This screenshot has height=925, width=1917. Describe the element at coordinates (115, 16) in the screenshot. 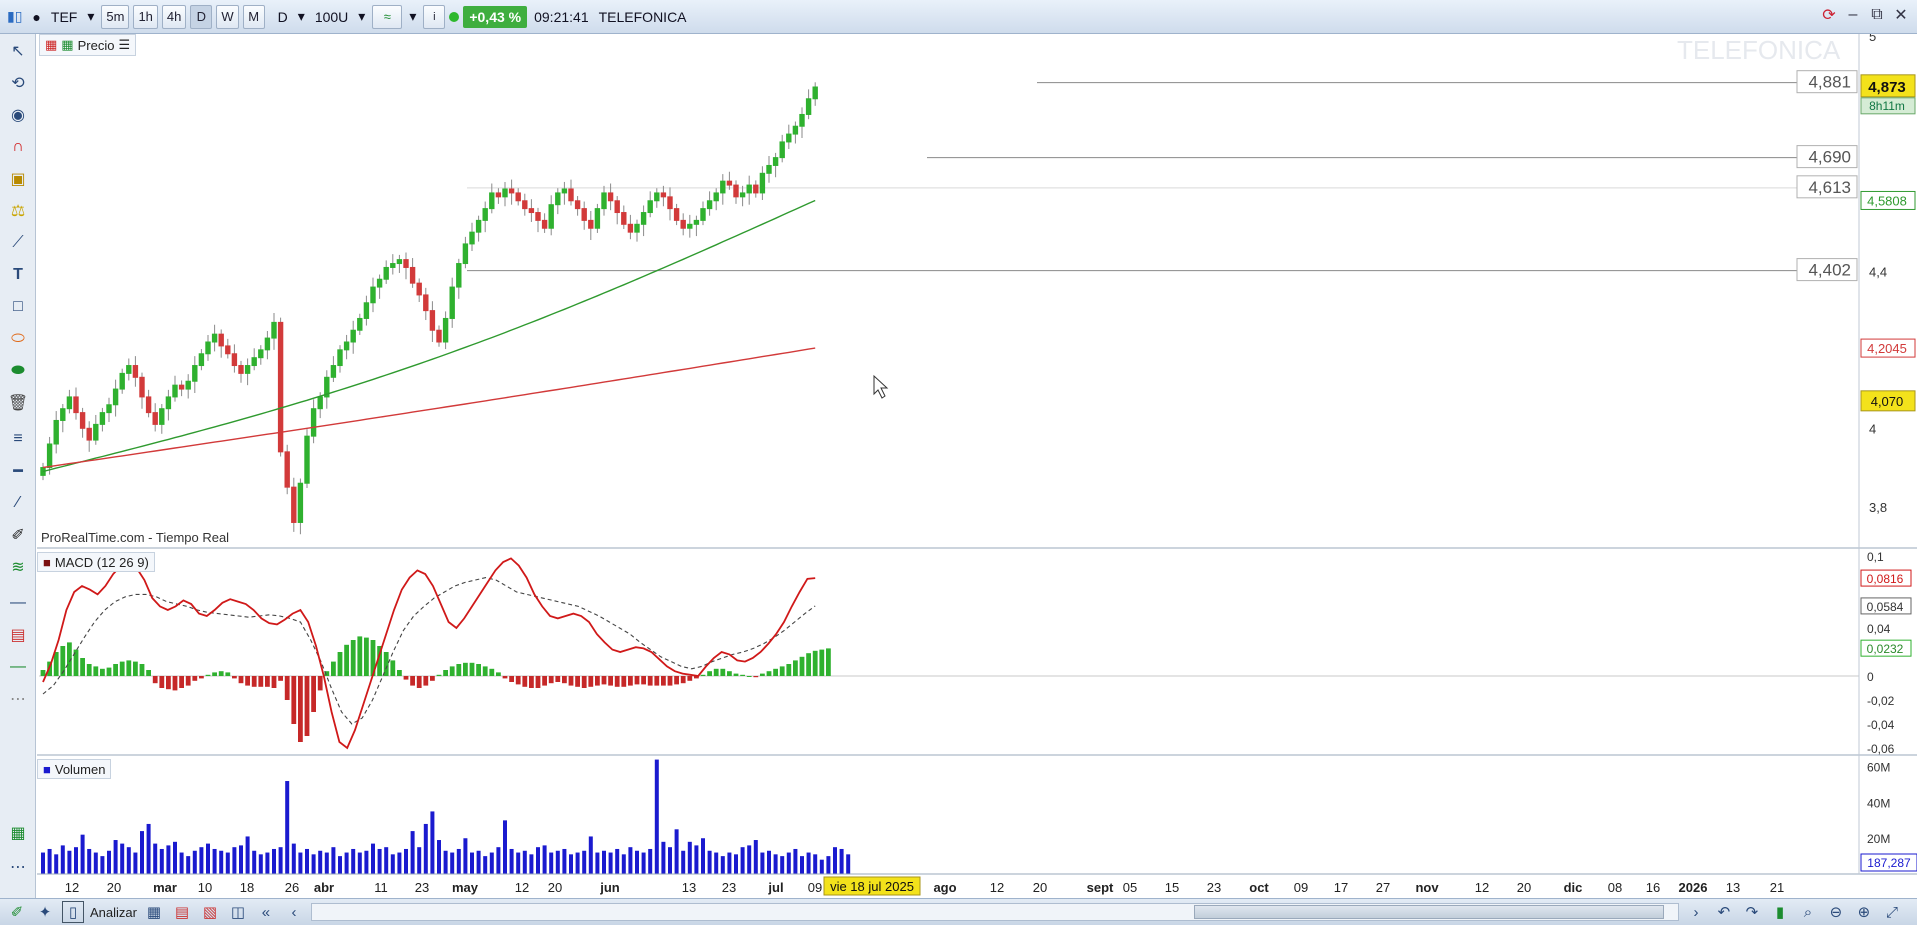

I see `timeframe-5m-button: 5m` at that location.